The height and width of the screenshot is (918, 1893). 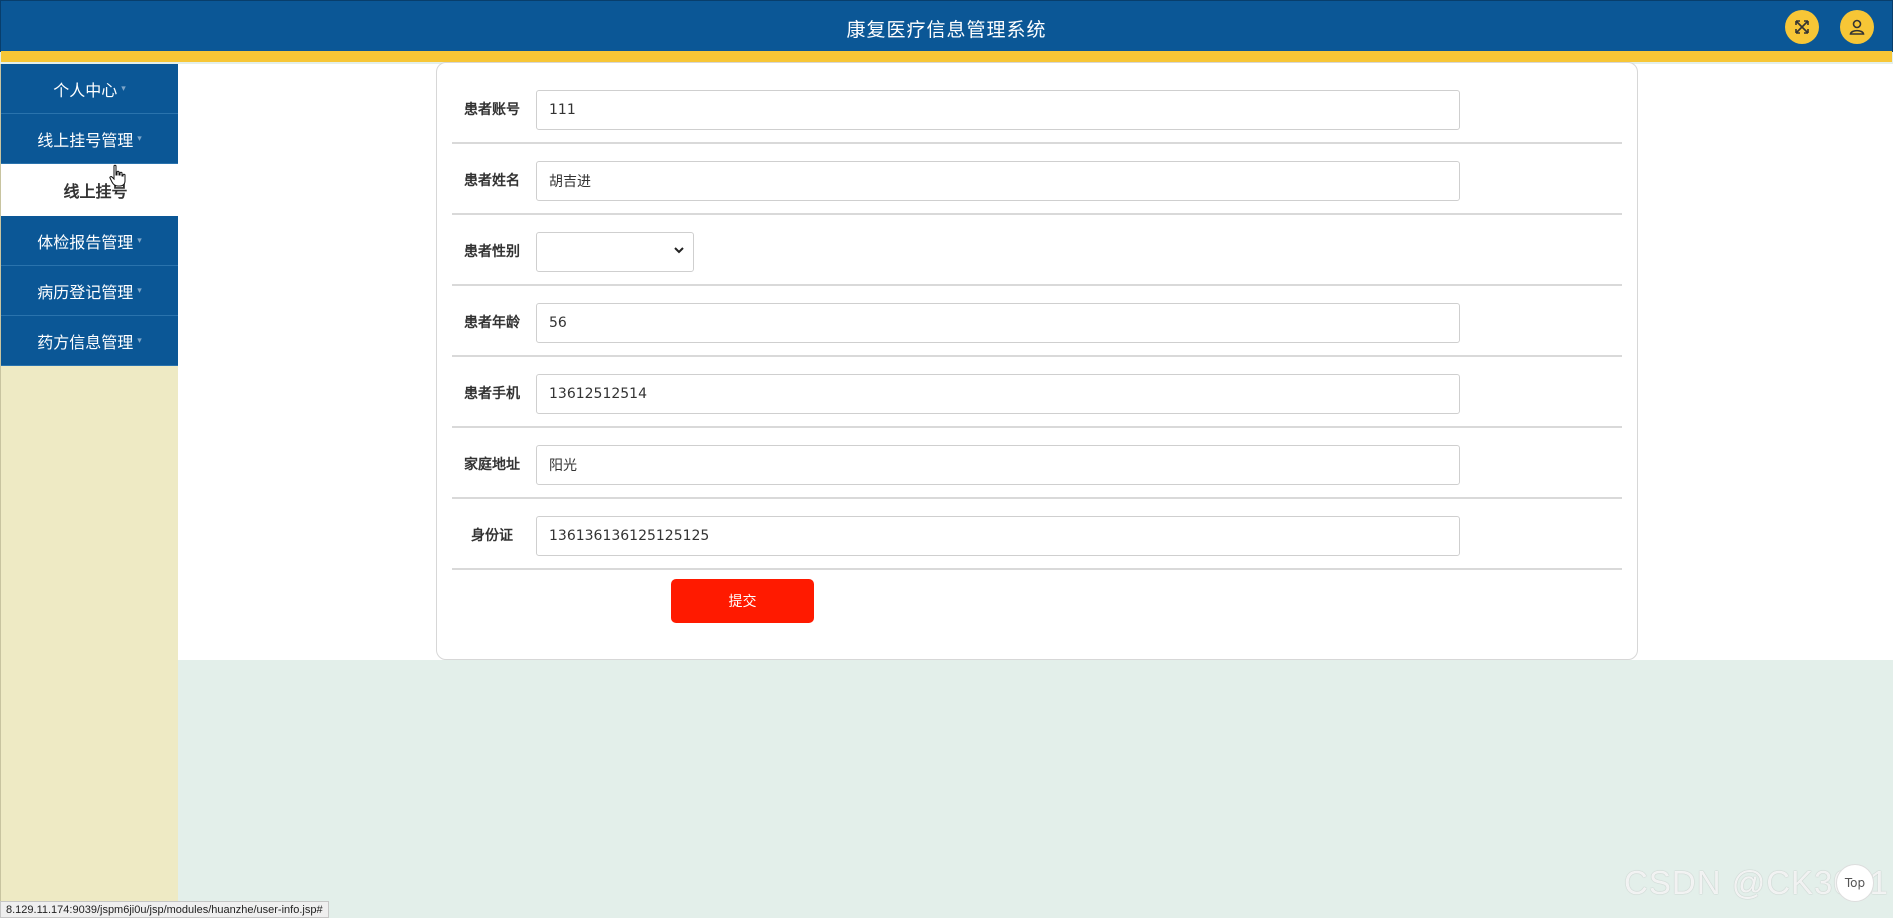 I want to click on chevron-down-icon, so click(x=679, y=250).